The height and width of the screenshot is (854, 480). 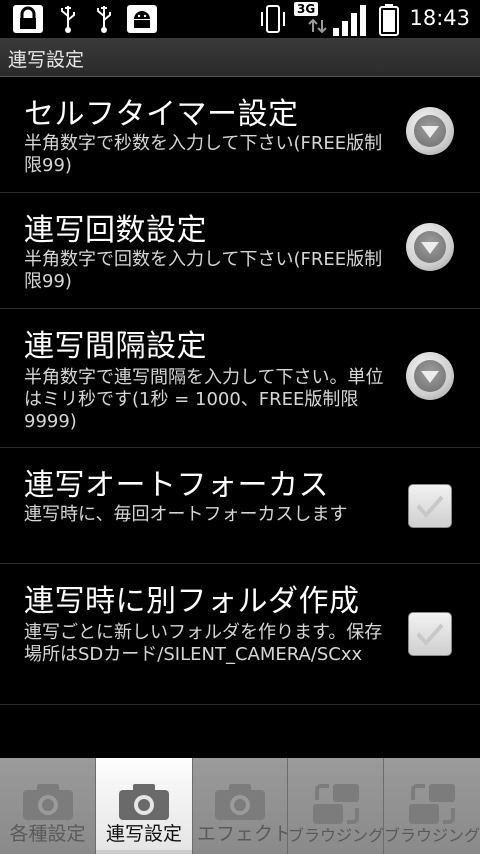 I want to click on tab-browsing-2: ブラウジング, so click(x=432, y=806).